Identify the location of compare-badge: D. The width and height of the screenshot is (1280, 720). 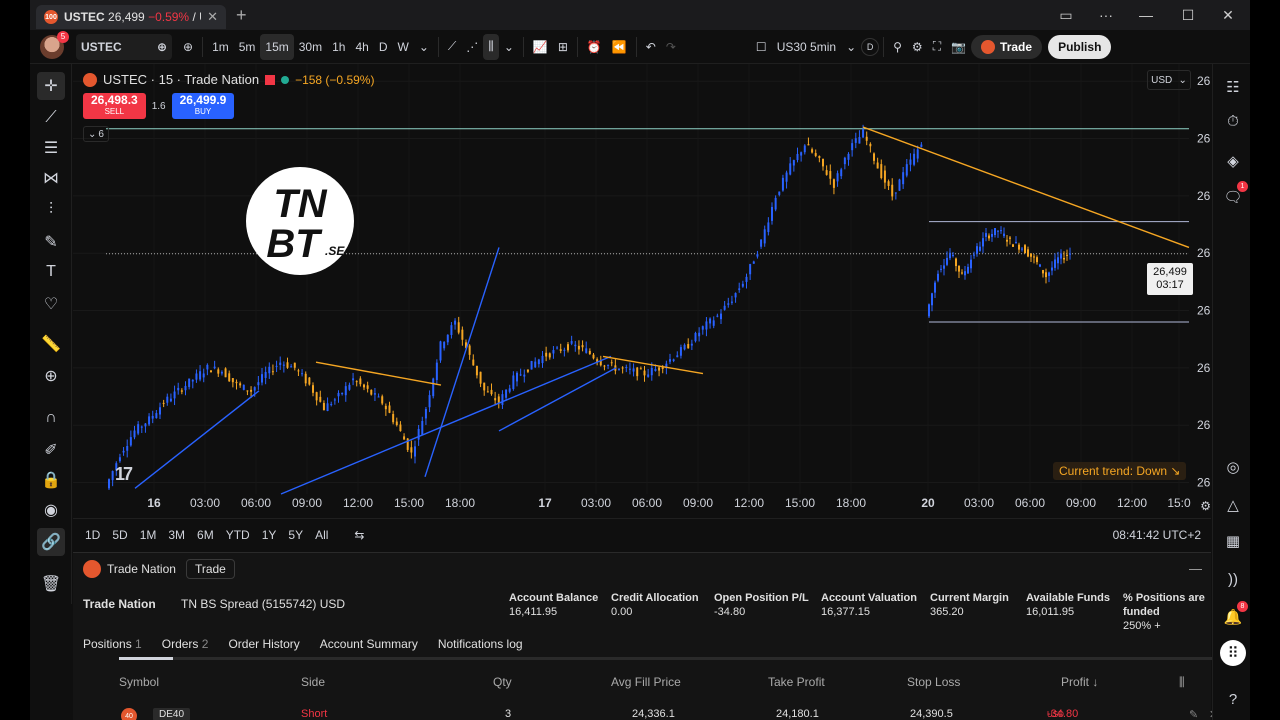
(870, 46).